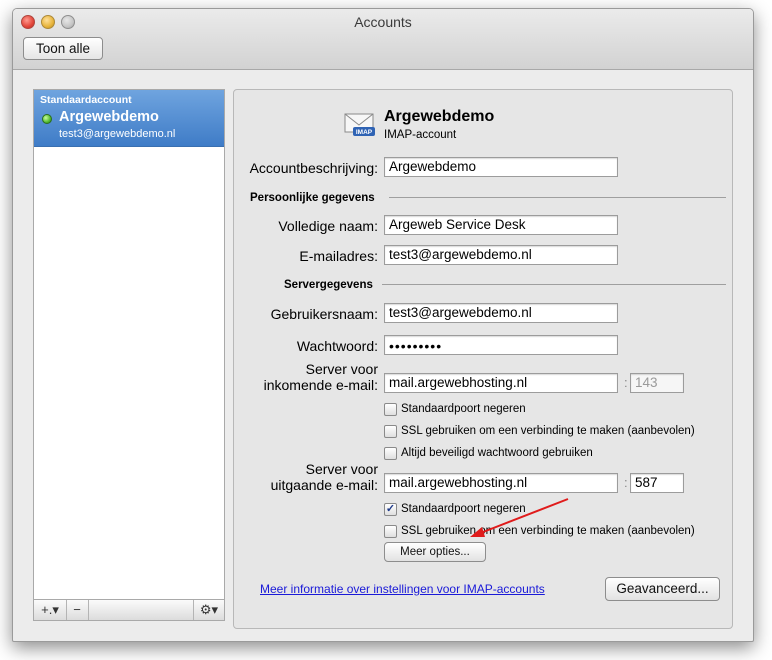  What do you see at coordinates (557, 197) in the screenshot?
I see `personal-section-divider` at bounding box center [557, 197].